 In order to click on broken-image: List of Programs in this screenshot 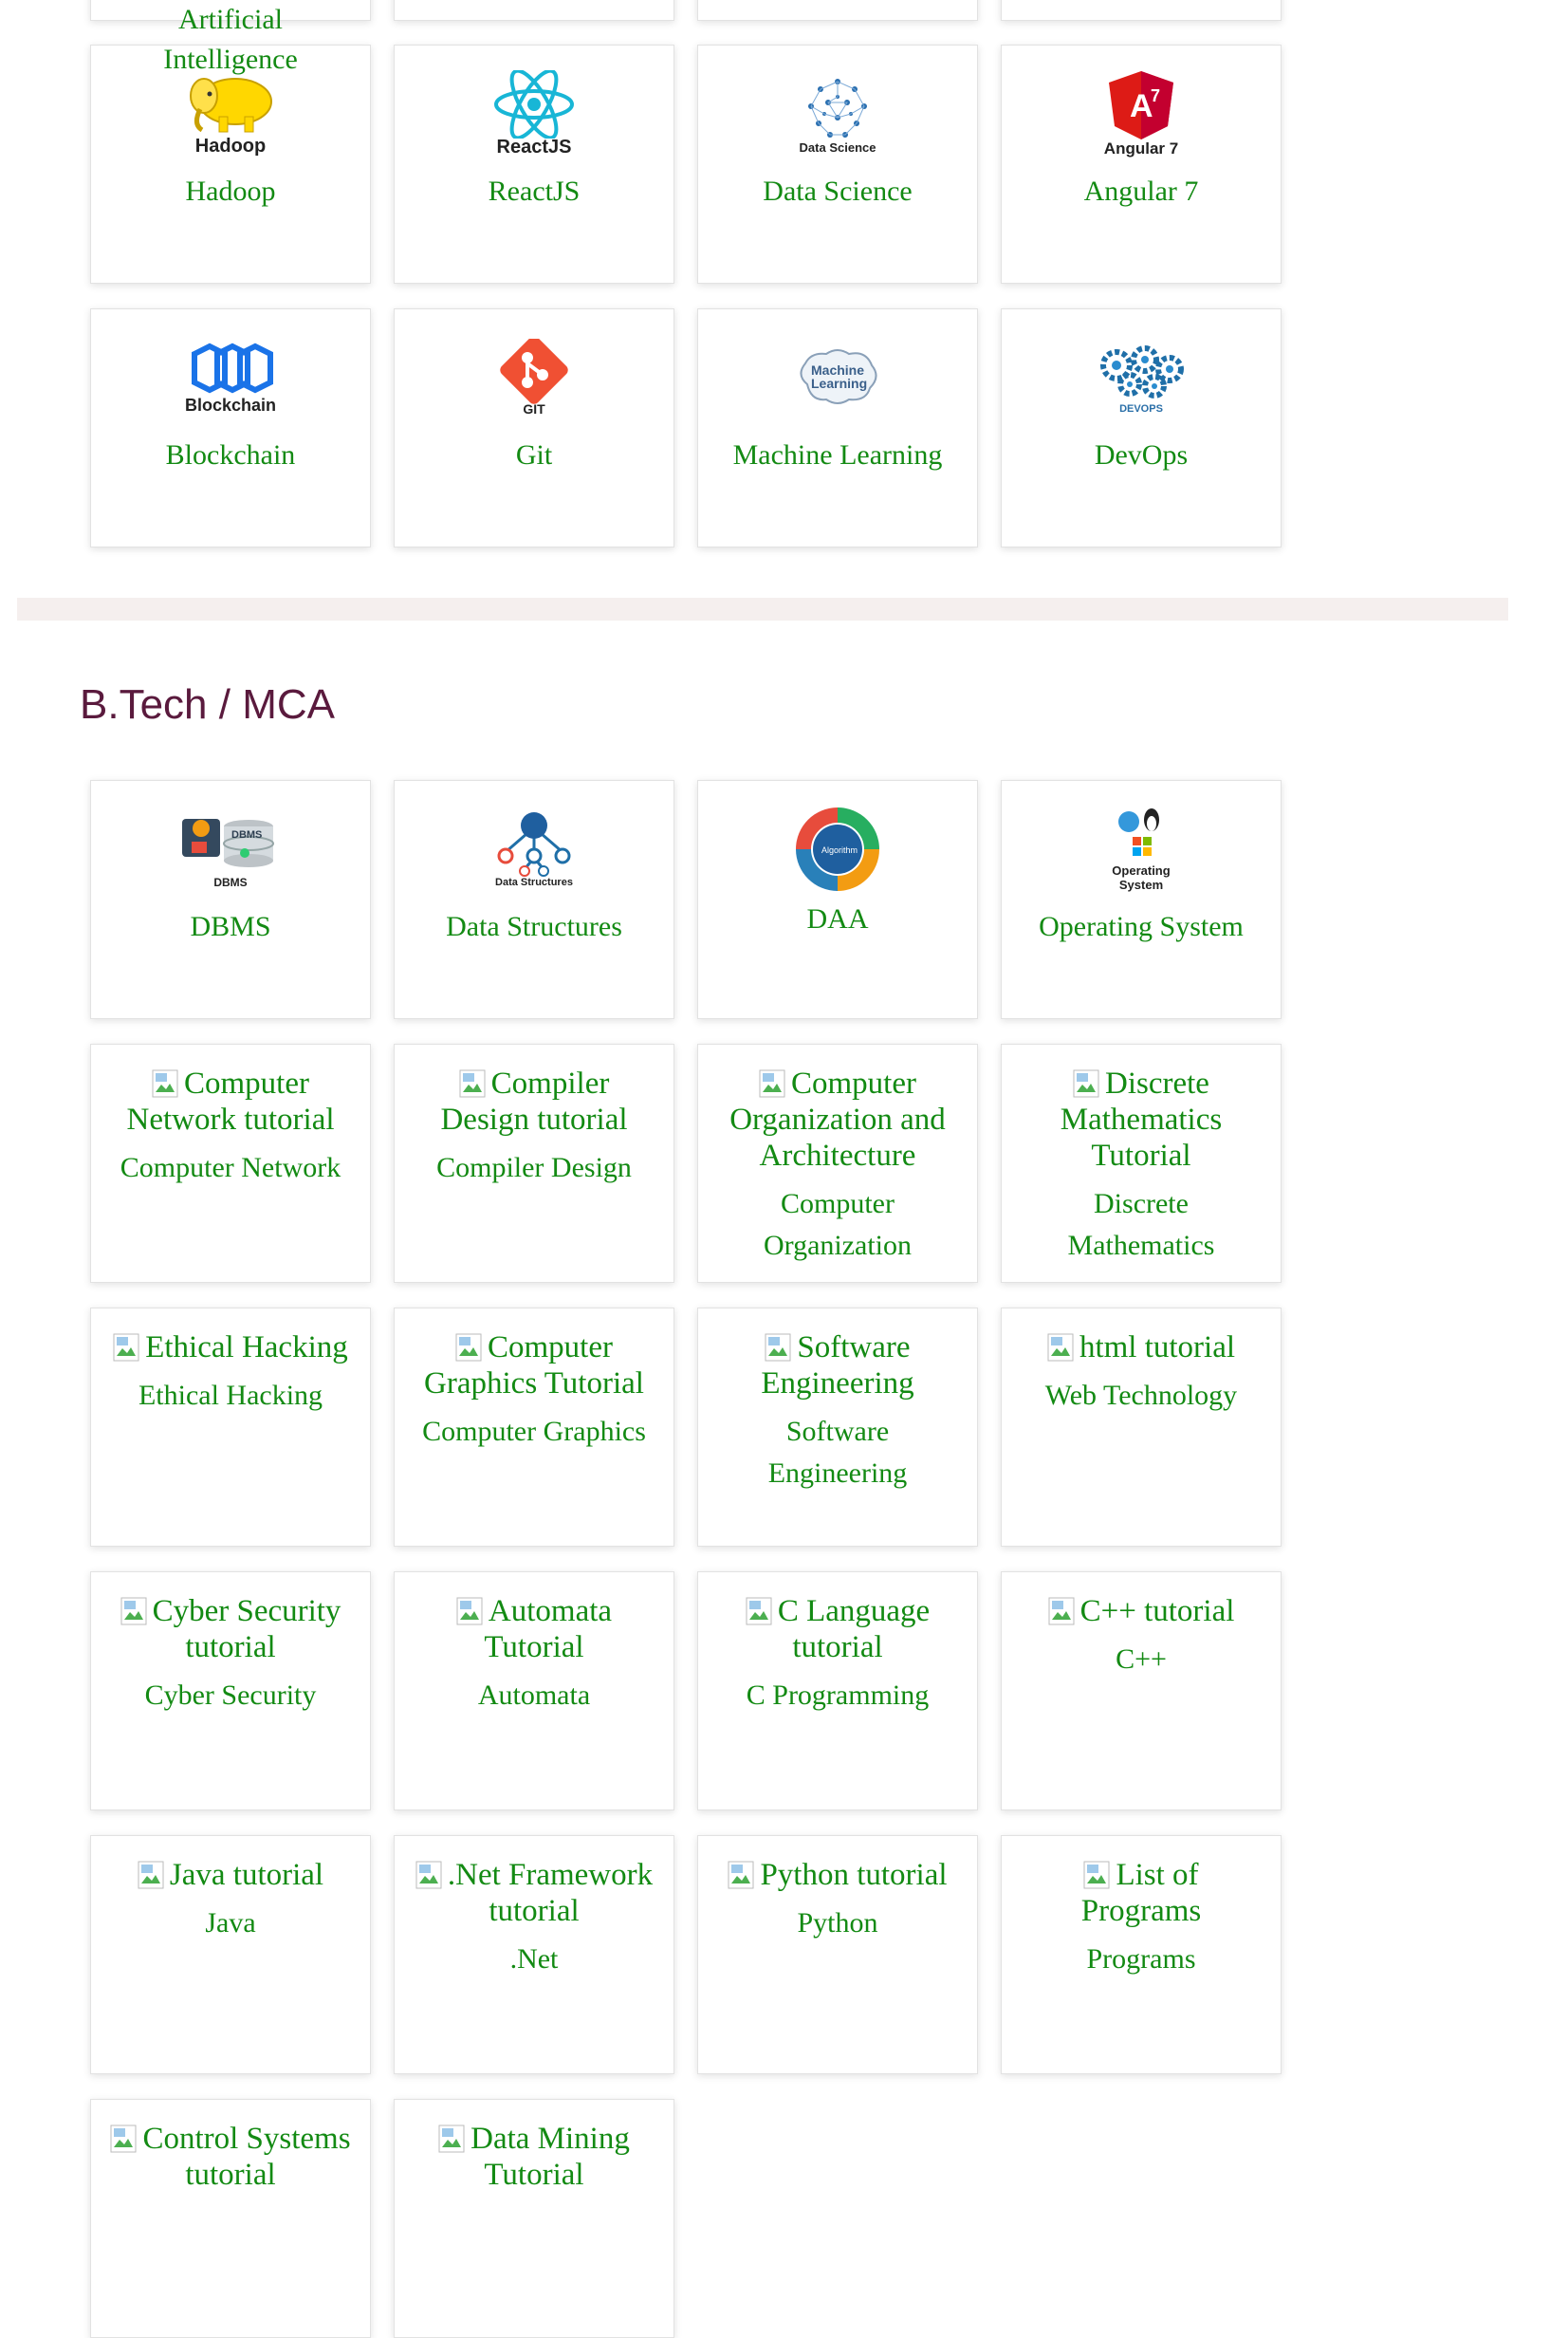, I will do `click(1142, 1882)`.